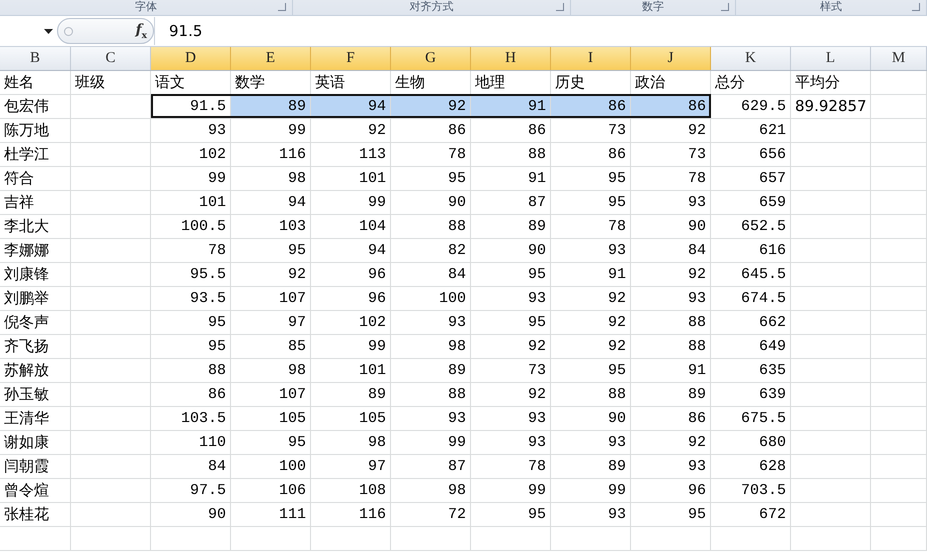 The width and height of the screenshot is (927, 553). Describe the element at coordinates (68, 31) in the screenshot. I see `resize-handle-icon` at that location.